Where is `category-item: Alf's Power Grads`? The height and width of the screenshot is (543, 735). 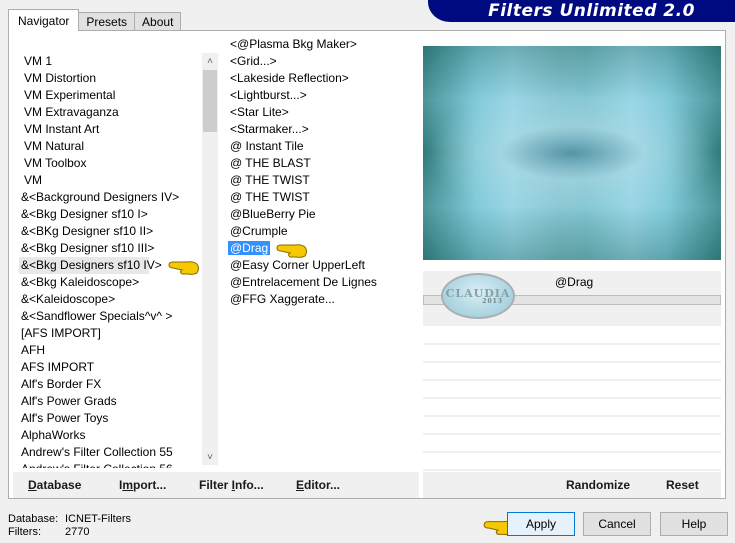 category-item: Alf's Power Grads is located at coordinates (119, 401).